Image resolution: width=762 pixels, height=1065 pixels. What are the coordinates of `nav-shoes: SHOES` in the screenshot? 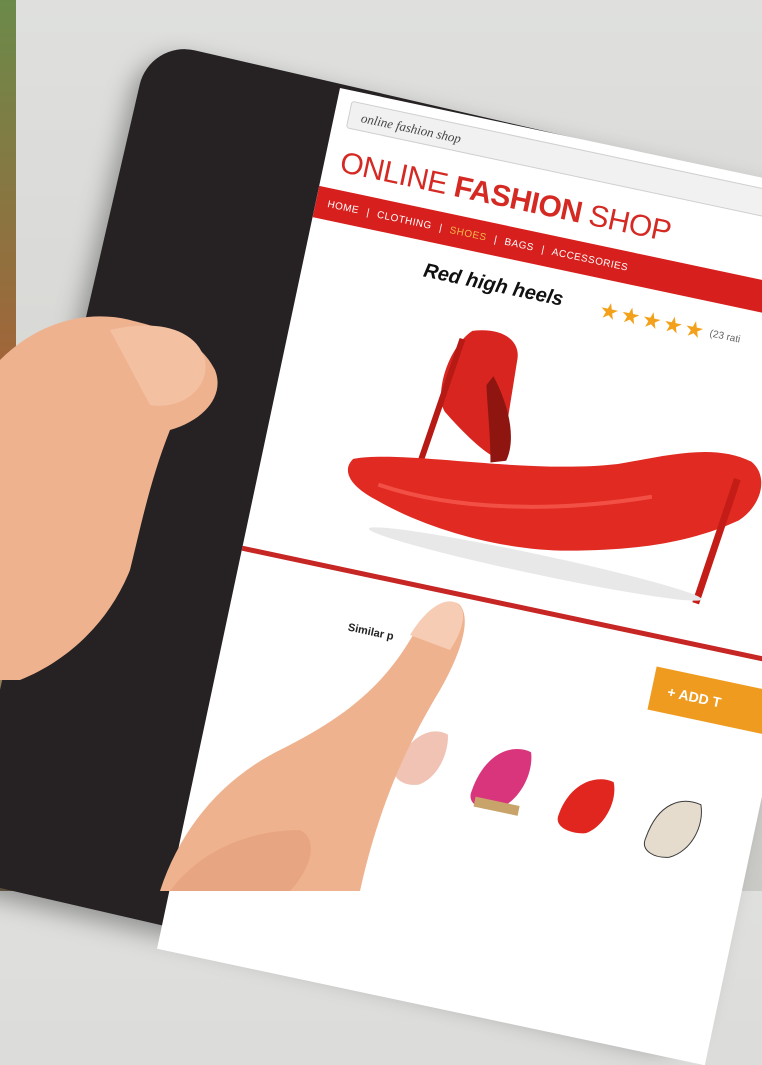 It's located at (468, 234).